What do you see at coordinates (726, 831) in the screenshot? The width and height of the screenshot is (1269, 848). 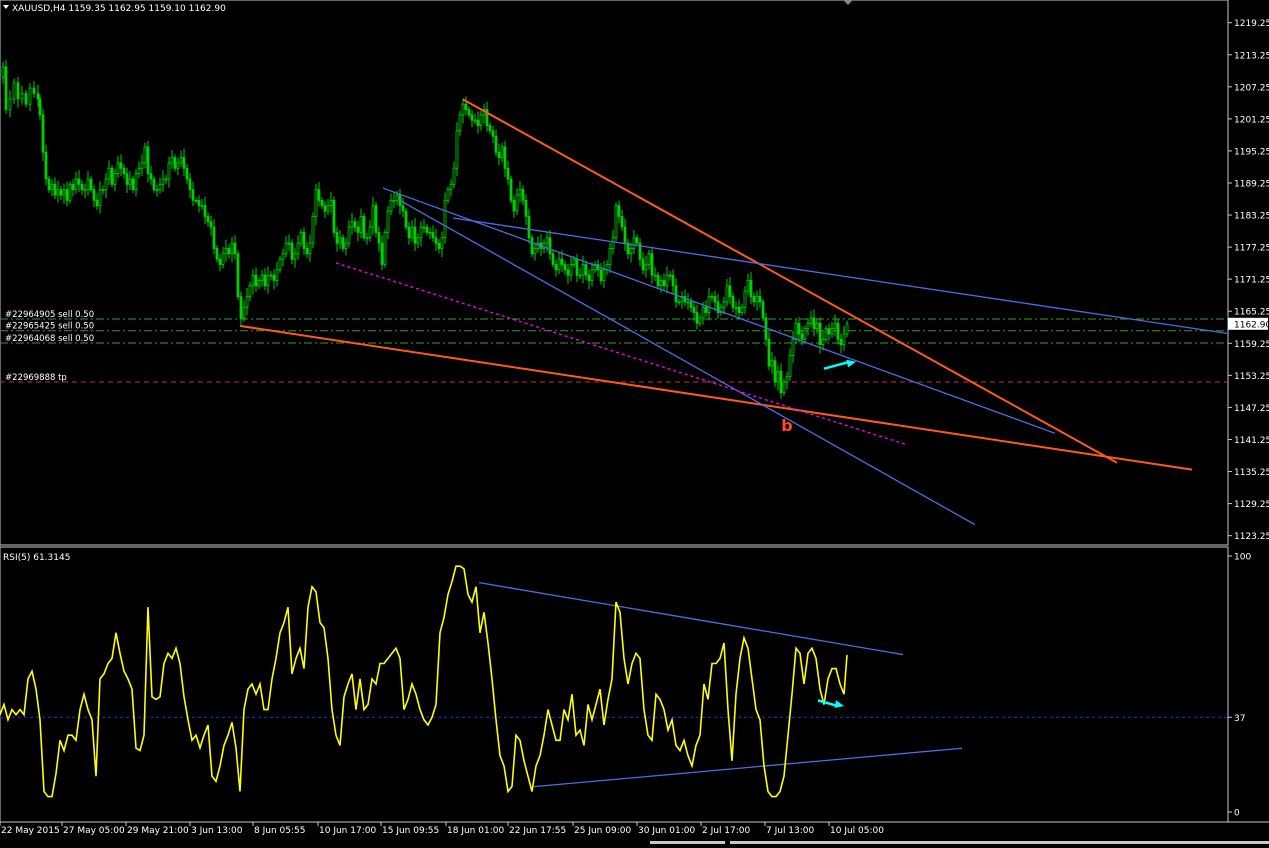 I see `time-axis-label: 2 Jul 17:00` at bounding box center [726, 831].